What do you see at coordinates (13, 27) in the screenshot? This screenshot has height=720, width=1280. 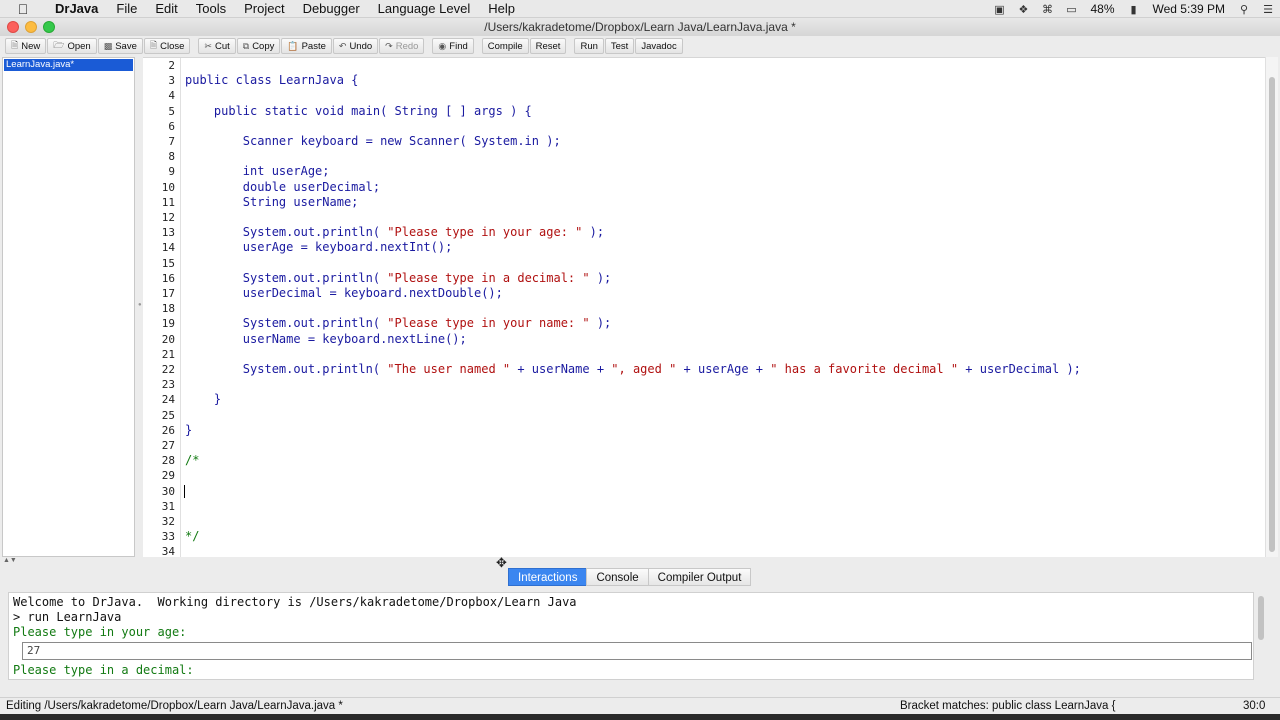 I see `close-window-button` at bounding box center [13, 27].